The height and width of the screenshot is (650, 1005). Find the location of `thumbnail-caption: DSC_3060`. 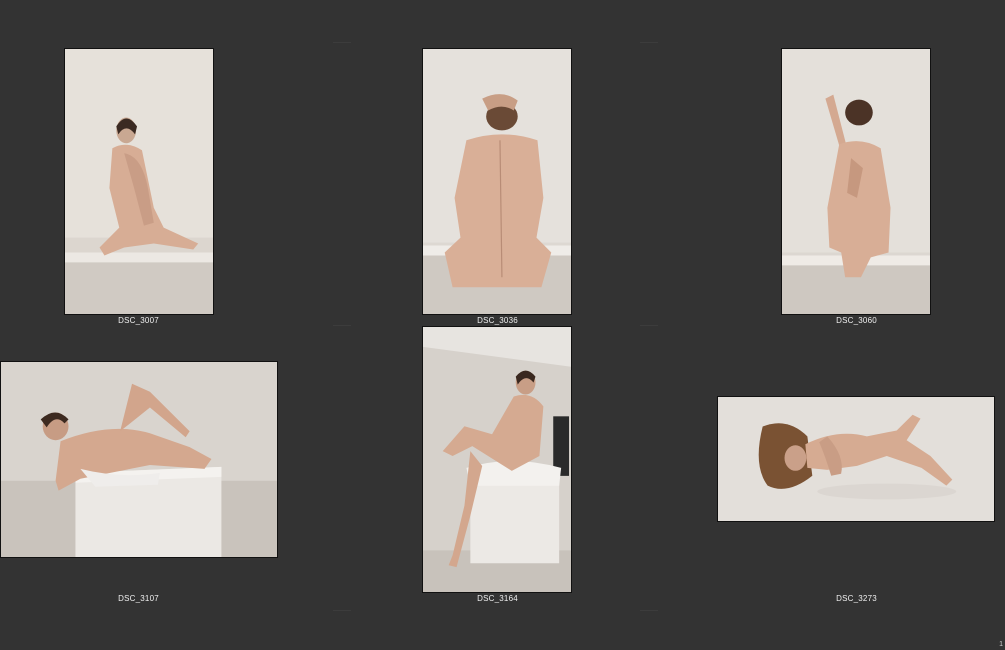

thumbnail-caption: DSC_3060 is located at coordinates (856, 320).